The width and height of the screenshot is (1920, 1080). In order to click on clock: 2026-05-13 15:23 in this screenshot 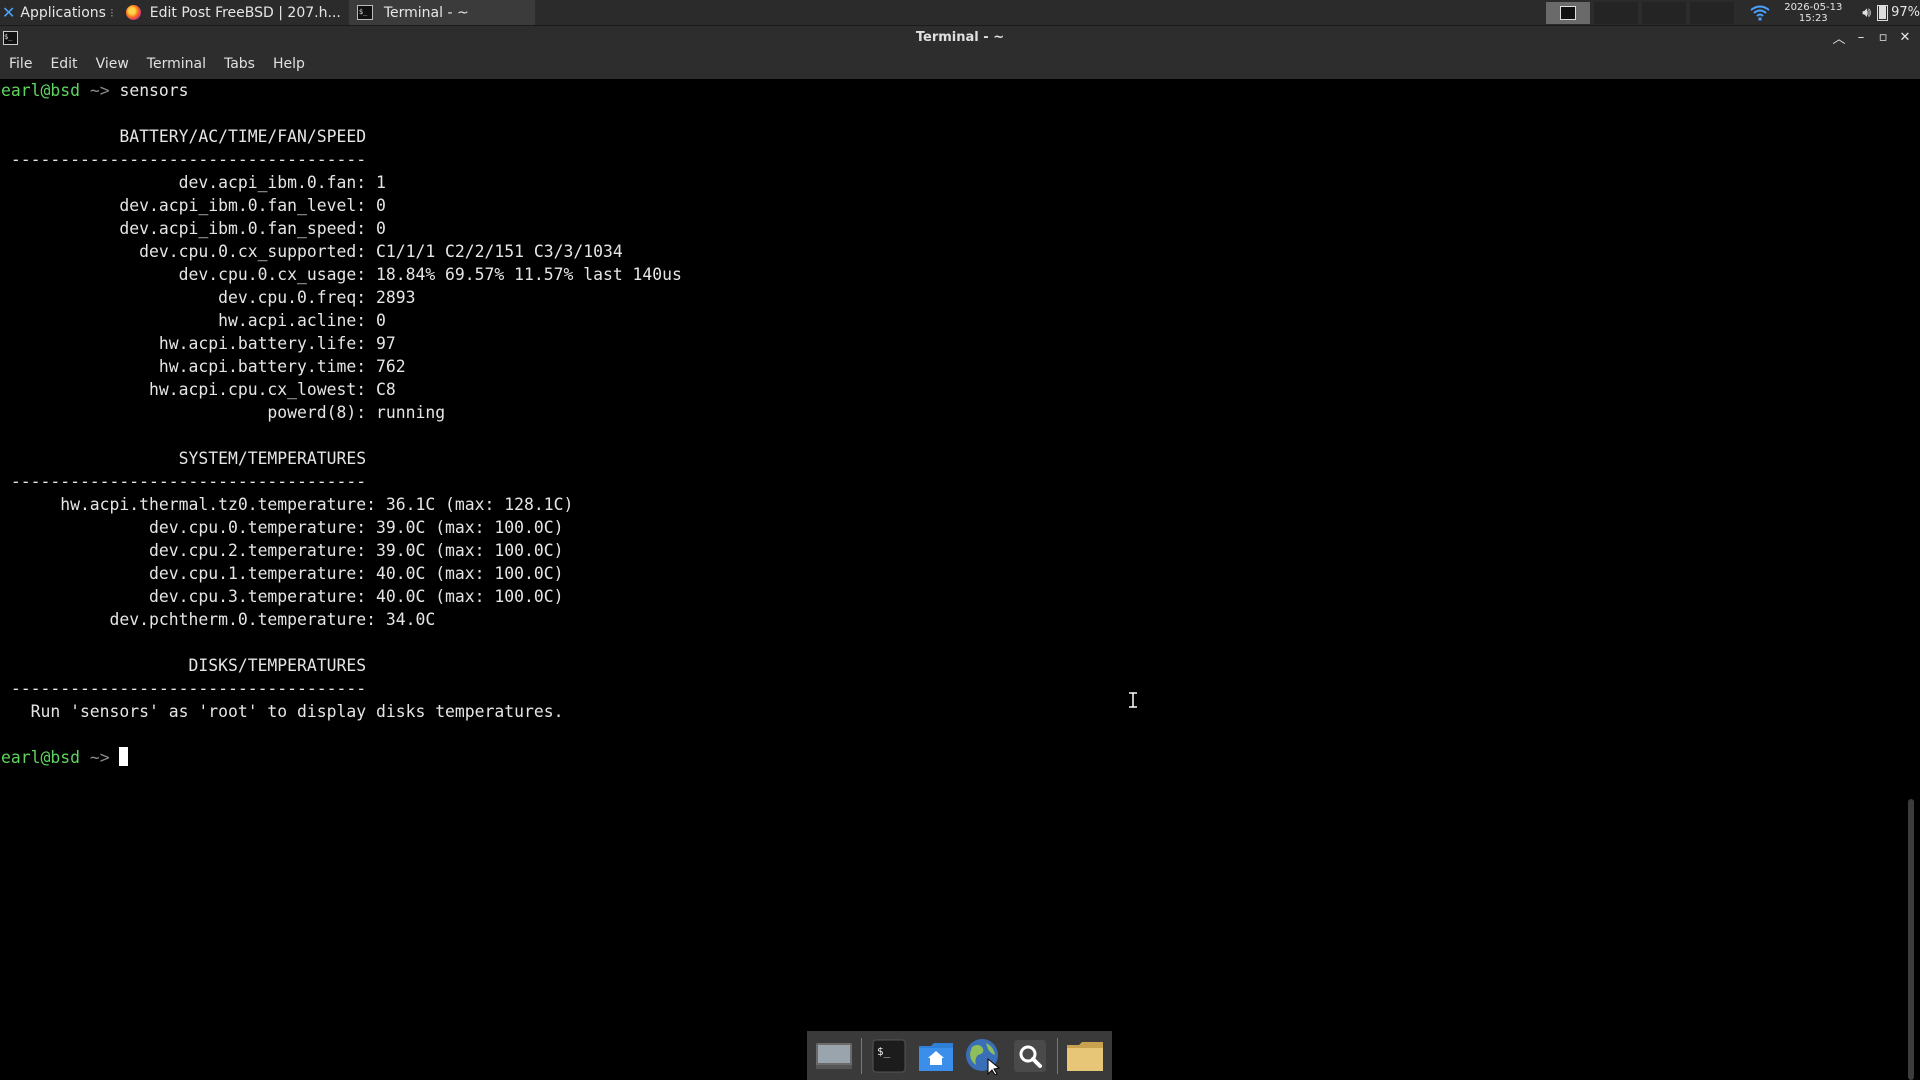, I will do `click(1813, 13)`.